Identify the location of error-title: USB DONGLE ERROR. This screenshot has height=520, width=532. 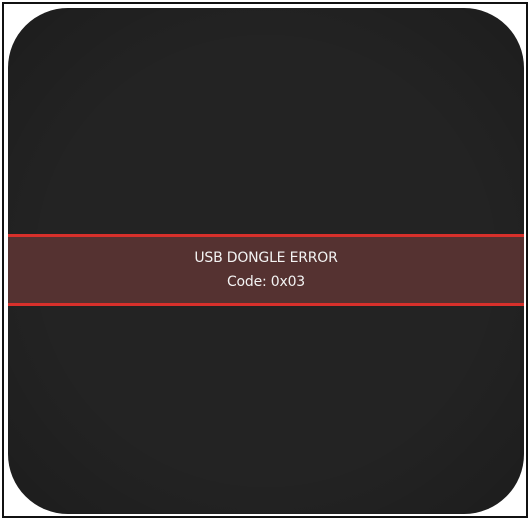
(266, 258).